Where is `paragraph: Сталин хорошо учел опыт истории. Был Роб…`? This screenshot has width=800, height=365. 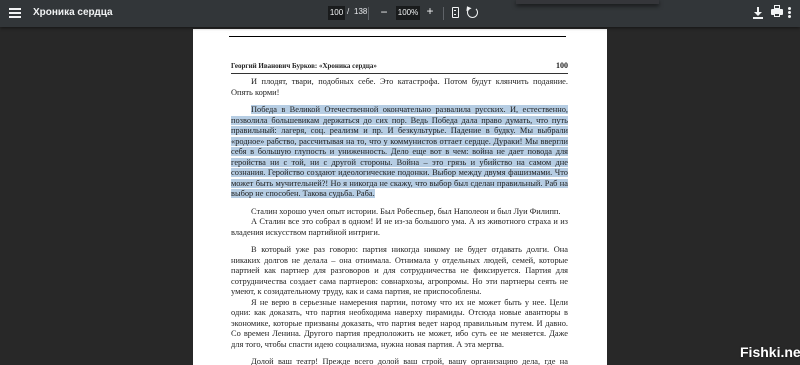 paragraph: Сталин хорошо учел опыт истории. Был Роб… is located at coordinates (406, 211).